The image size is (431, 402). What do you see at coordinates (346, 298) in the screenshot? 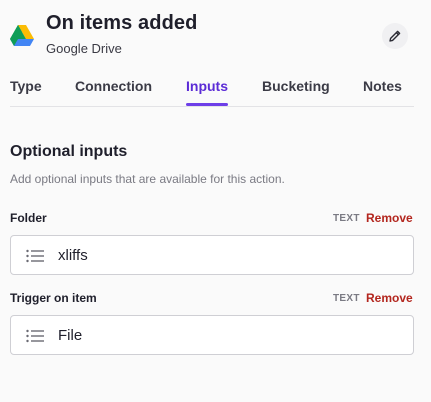
I see `trigger-on-item-type-badge: TEXT` at bounding box center [346, 298].